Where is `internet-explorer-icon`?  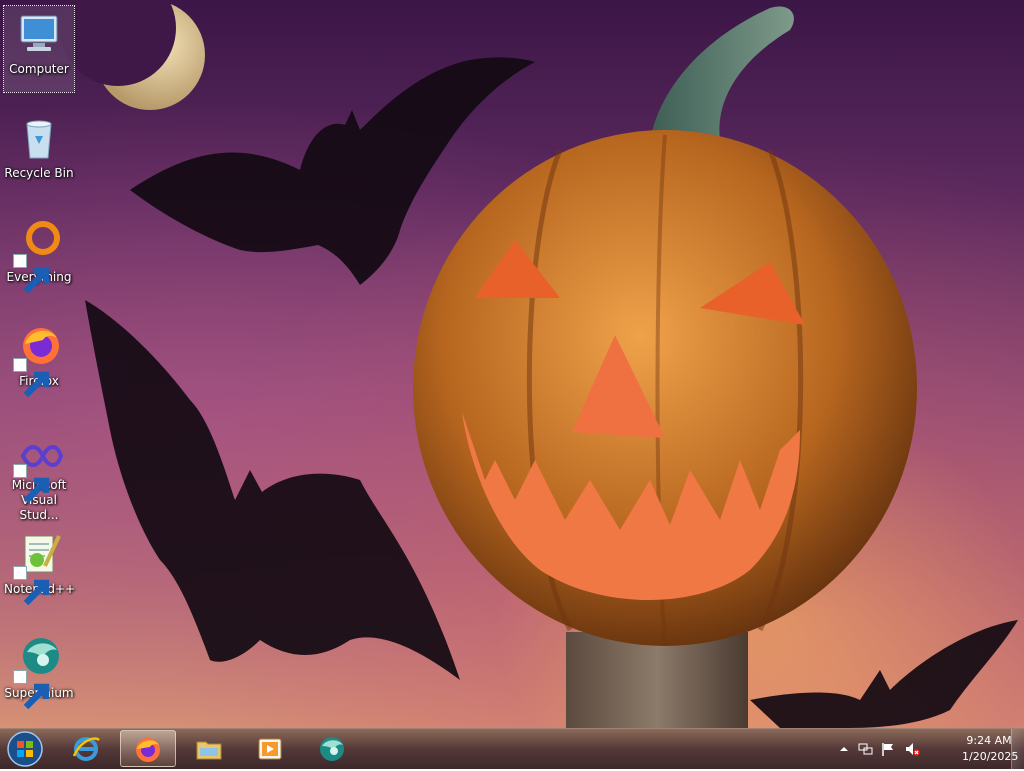 internet-explorer-icon is located at coordinates (86, 749).